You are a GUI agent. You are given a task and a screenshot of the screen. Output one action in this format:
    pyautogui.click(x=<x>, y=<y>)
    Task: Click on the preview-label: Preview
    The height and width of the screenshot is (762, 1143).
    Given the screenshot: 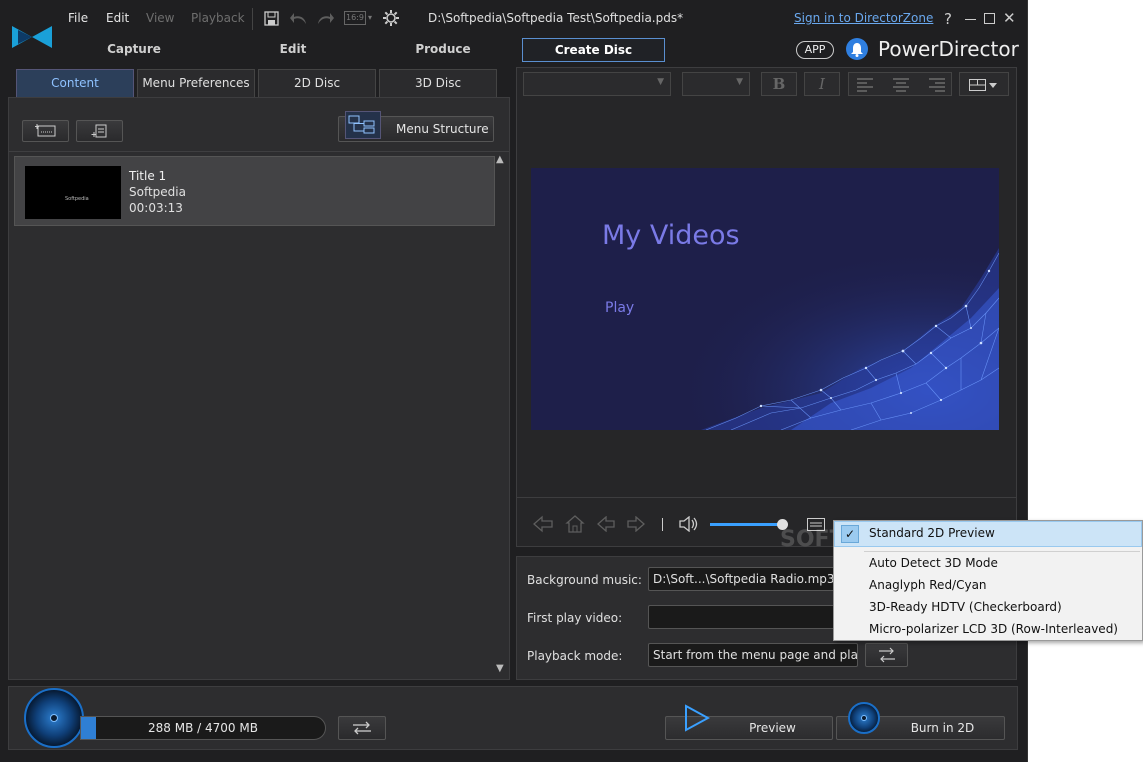 What is the action you would take?
    pyautogui.click(x=772, y=728)
    